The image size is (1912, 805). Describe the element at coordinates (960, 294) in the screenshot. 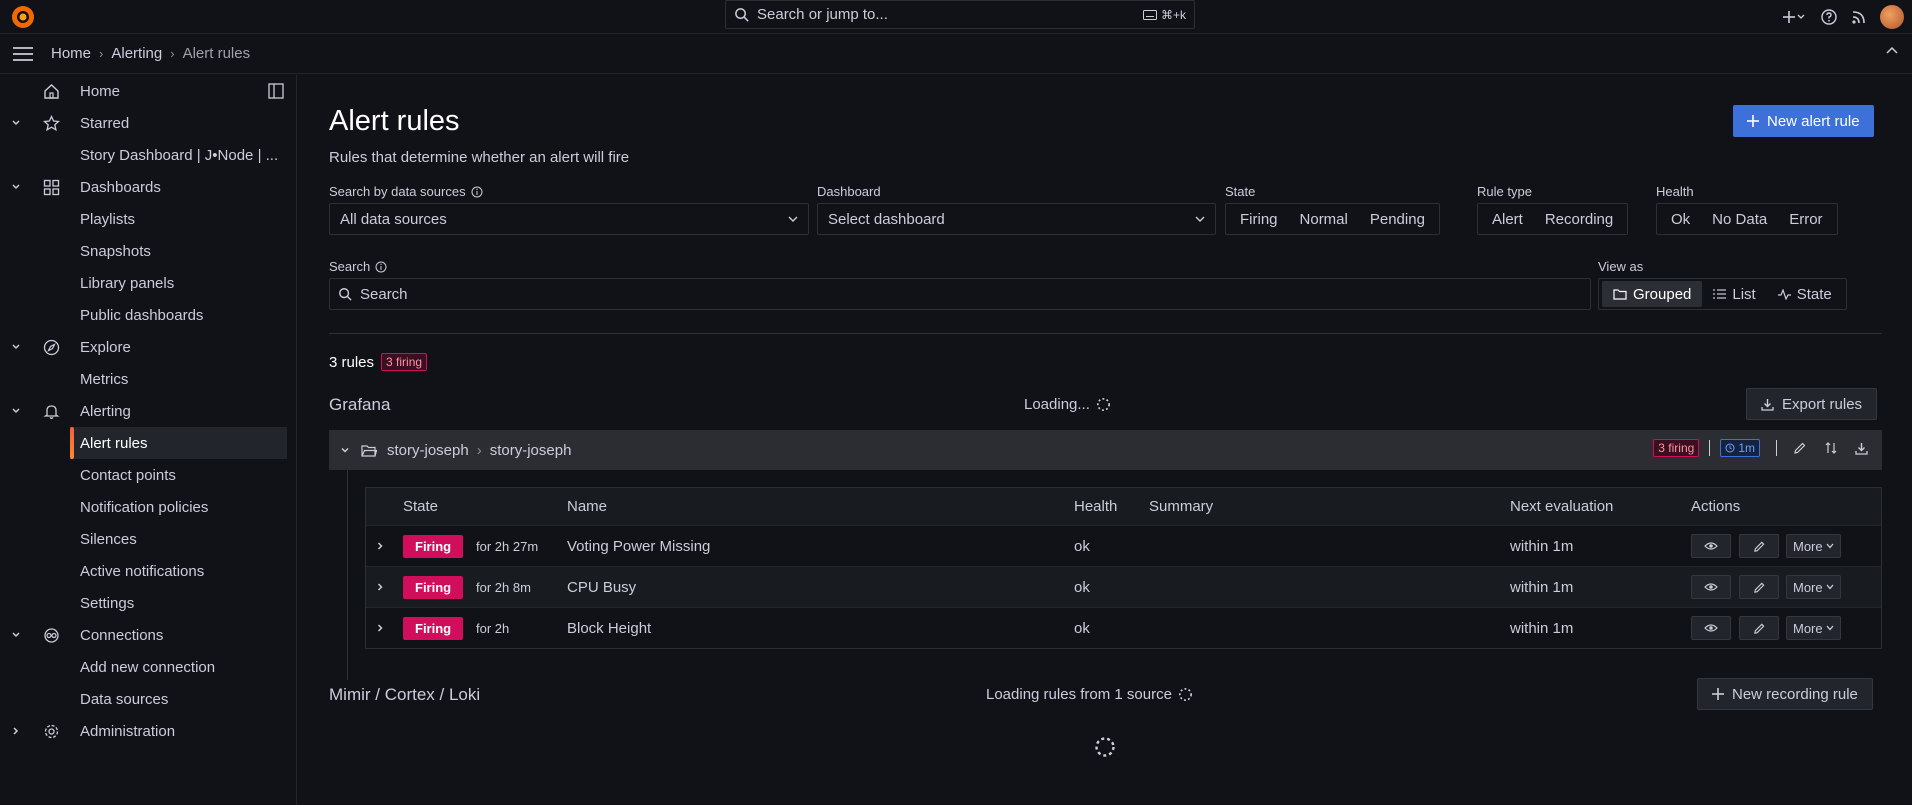

I see `rules-search-input: Search` at that location.